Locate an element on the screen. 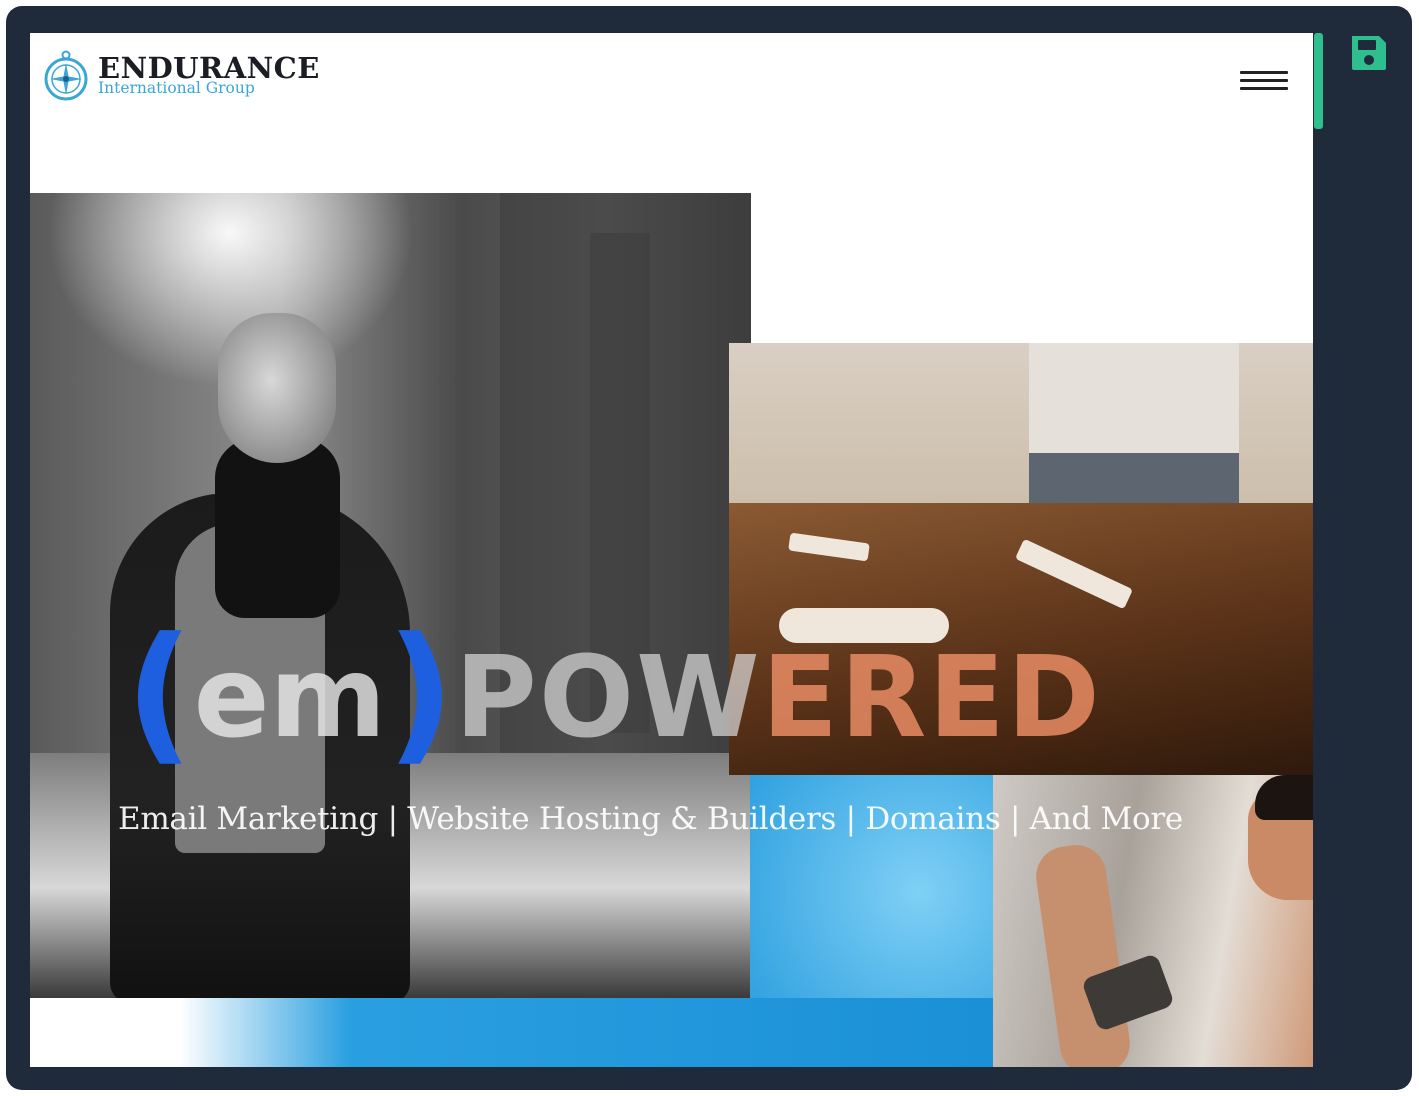  menu-button is located at coordinates (1264, 82).